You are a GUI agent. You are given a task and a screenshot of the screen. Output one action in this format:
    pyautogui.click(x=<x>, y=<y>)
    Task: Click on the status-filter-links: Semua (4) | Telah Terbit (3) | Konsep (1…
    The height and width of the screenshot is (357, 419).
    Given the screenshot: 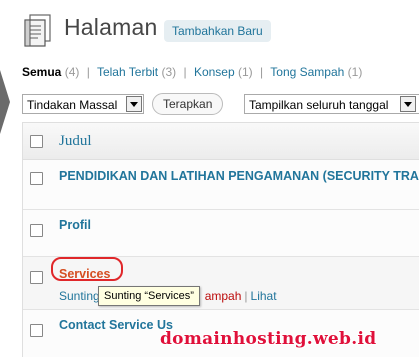 What is the action you would take?
    pyautogui.click(x=192, y=72)
    